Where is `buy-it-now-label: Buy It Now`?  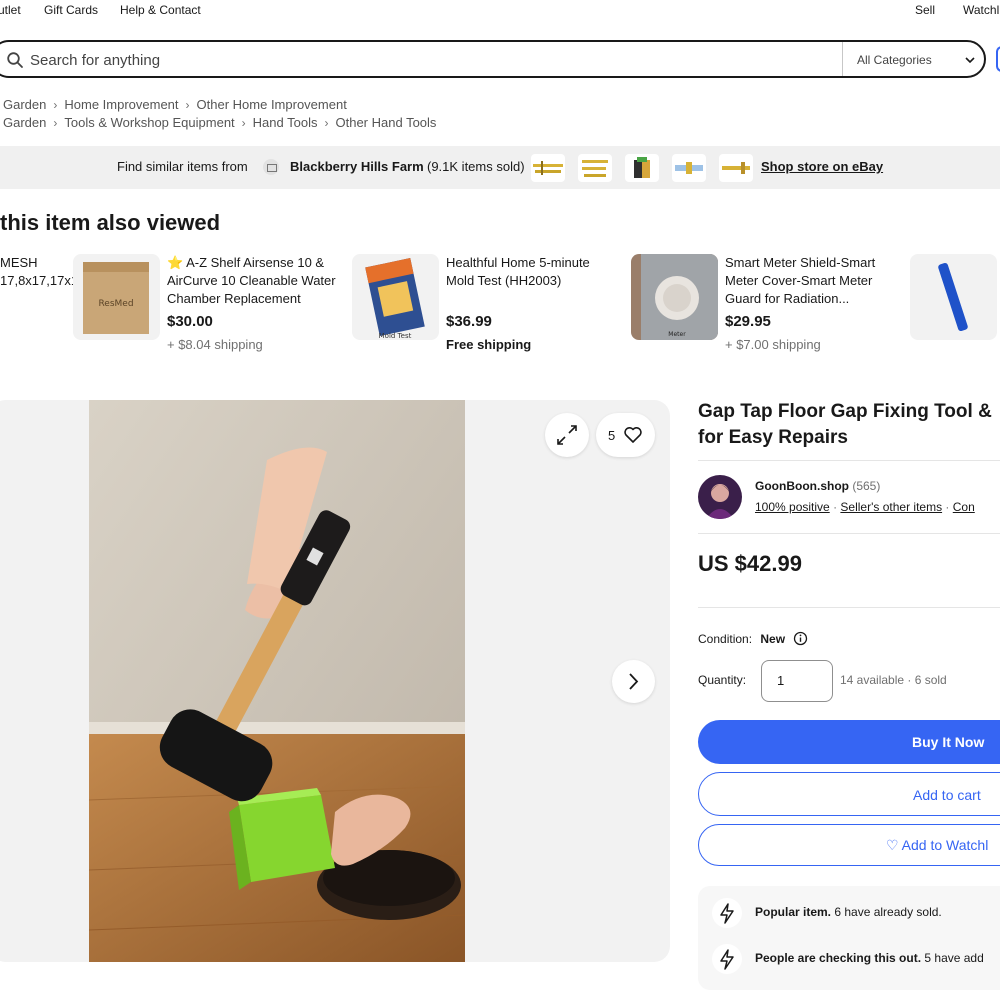 buy-it-now-label: Buy It Now is located at coordinates (948, 742).